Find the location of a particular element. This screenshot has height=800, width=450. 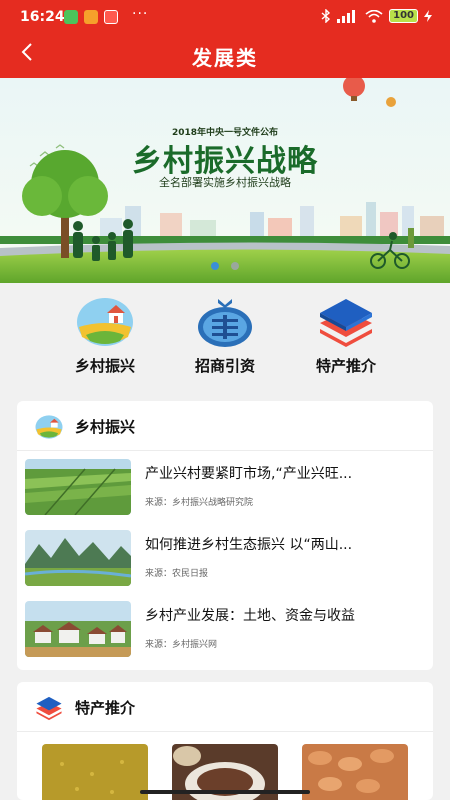

news-source: 来源：乡村振兴网 is located at coordinates (181, 645).